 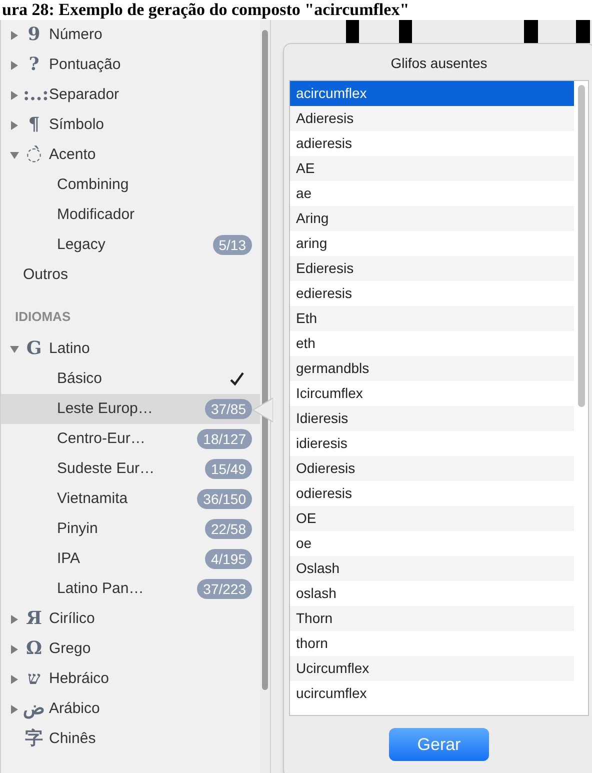 I want to click on glyph-list-item: AE, so click(x=432, y=168).